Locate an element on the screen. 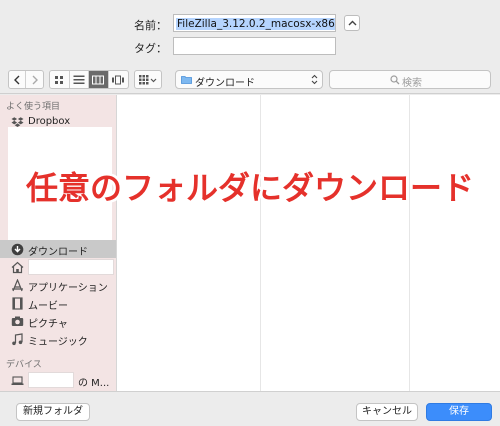  list-view-icon is located at coordinates (79, 79).